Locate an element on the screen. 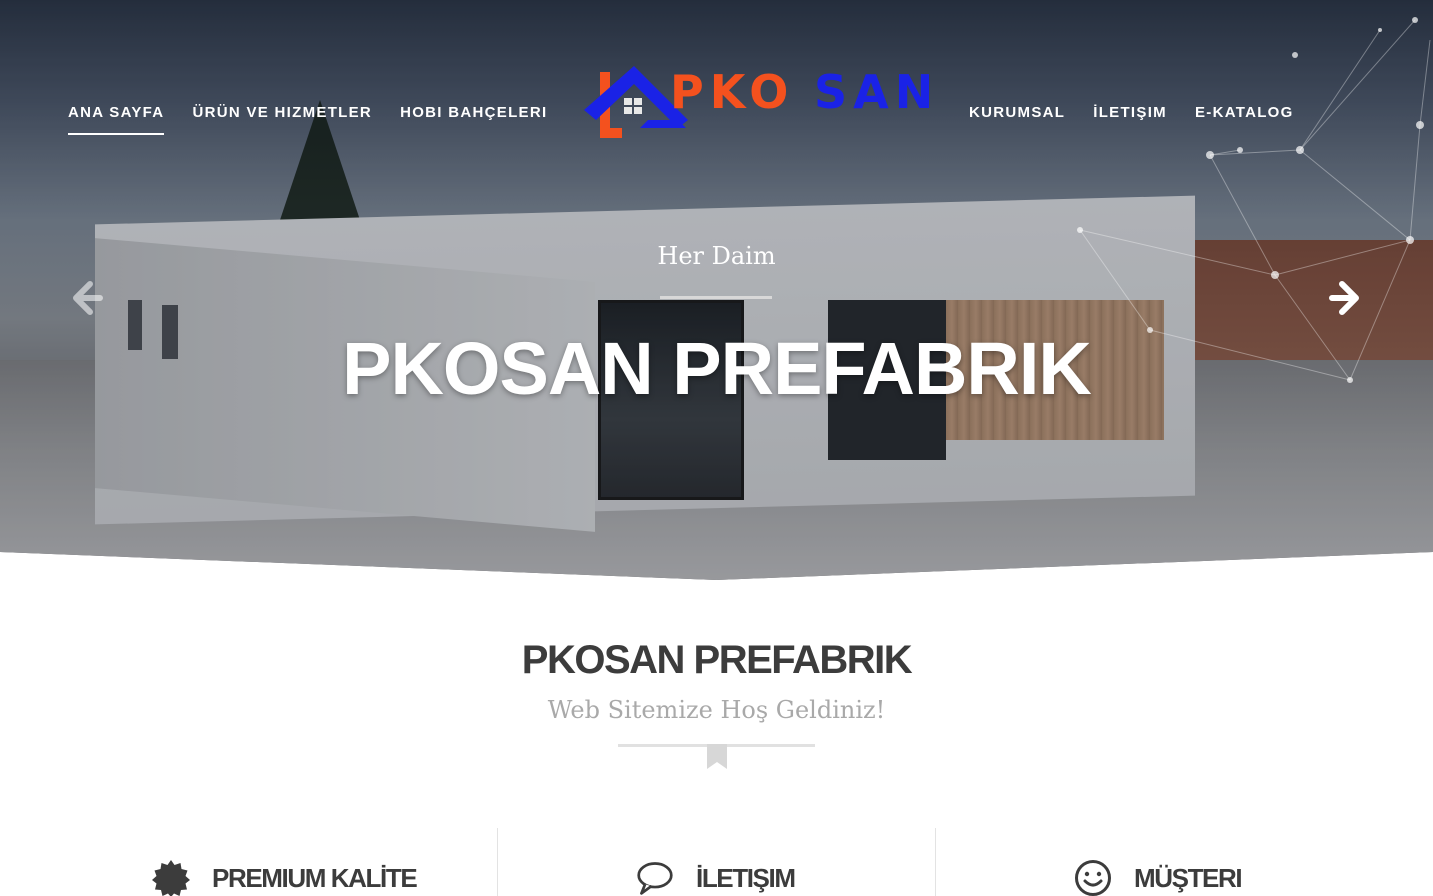 The image size is (1433, 896). bookmark-ribbon-icon is located at coordinates (717, 756).